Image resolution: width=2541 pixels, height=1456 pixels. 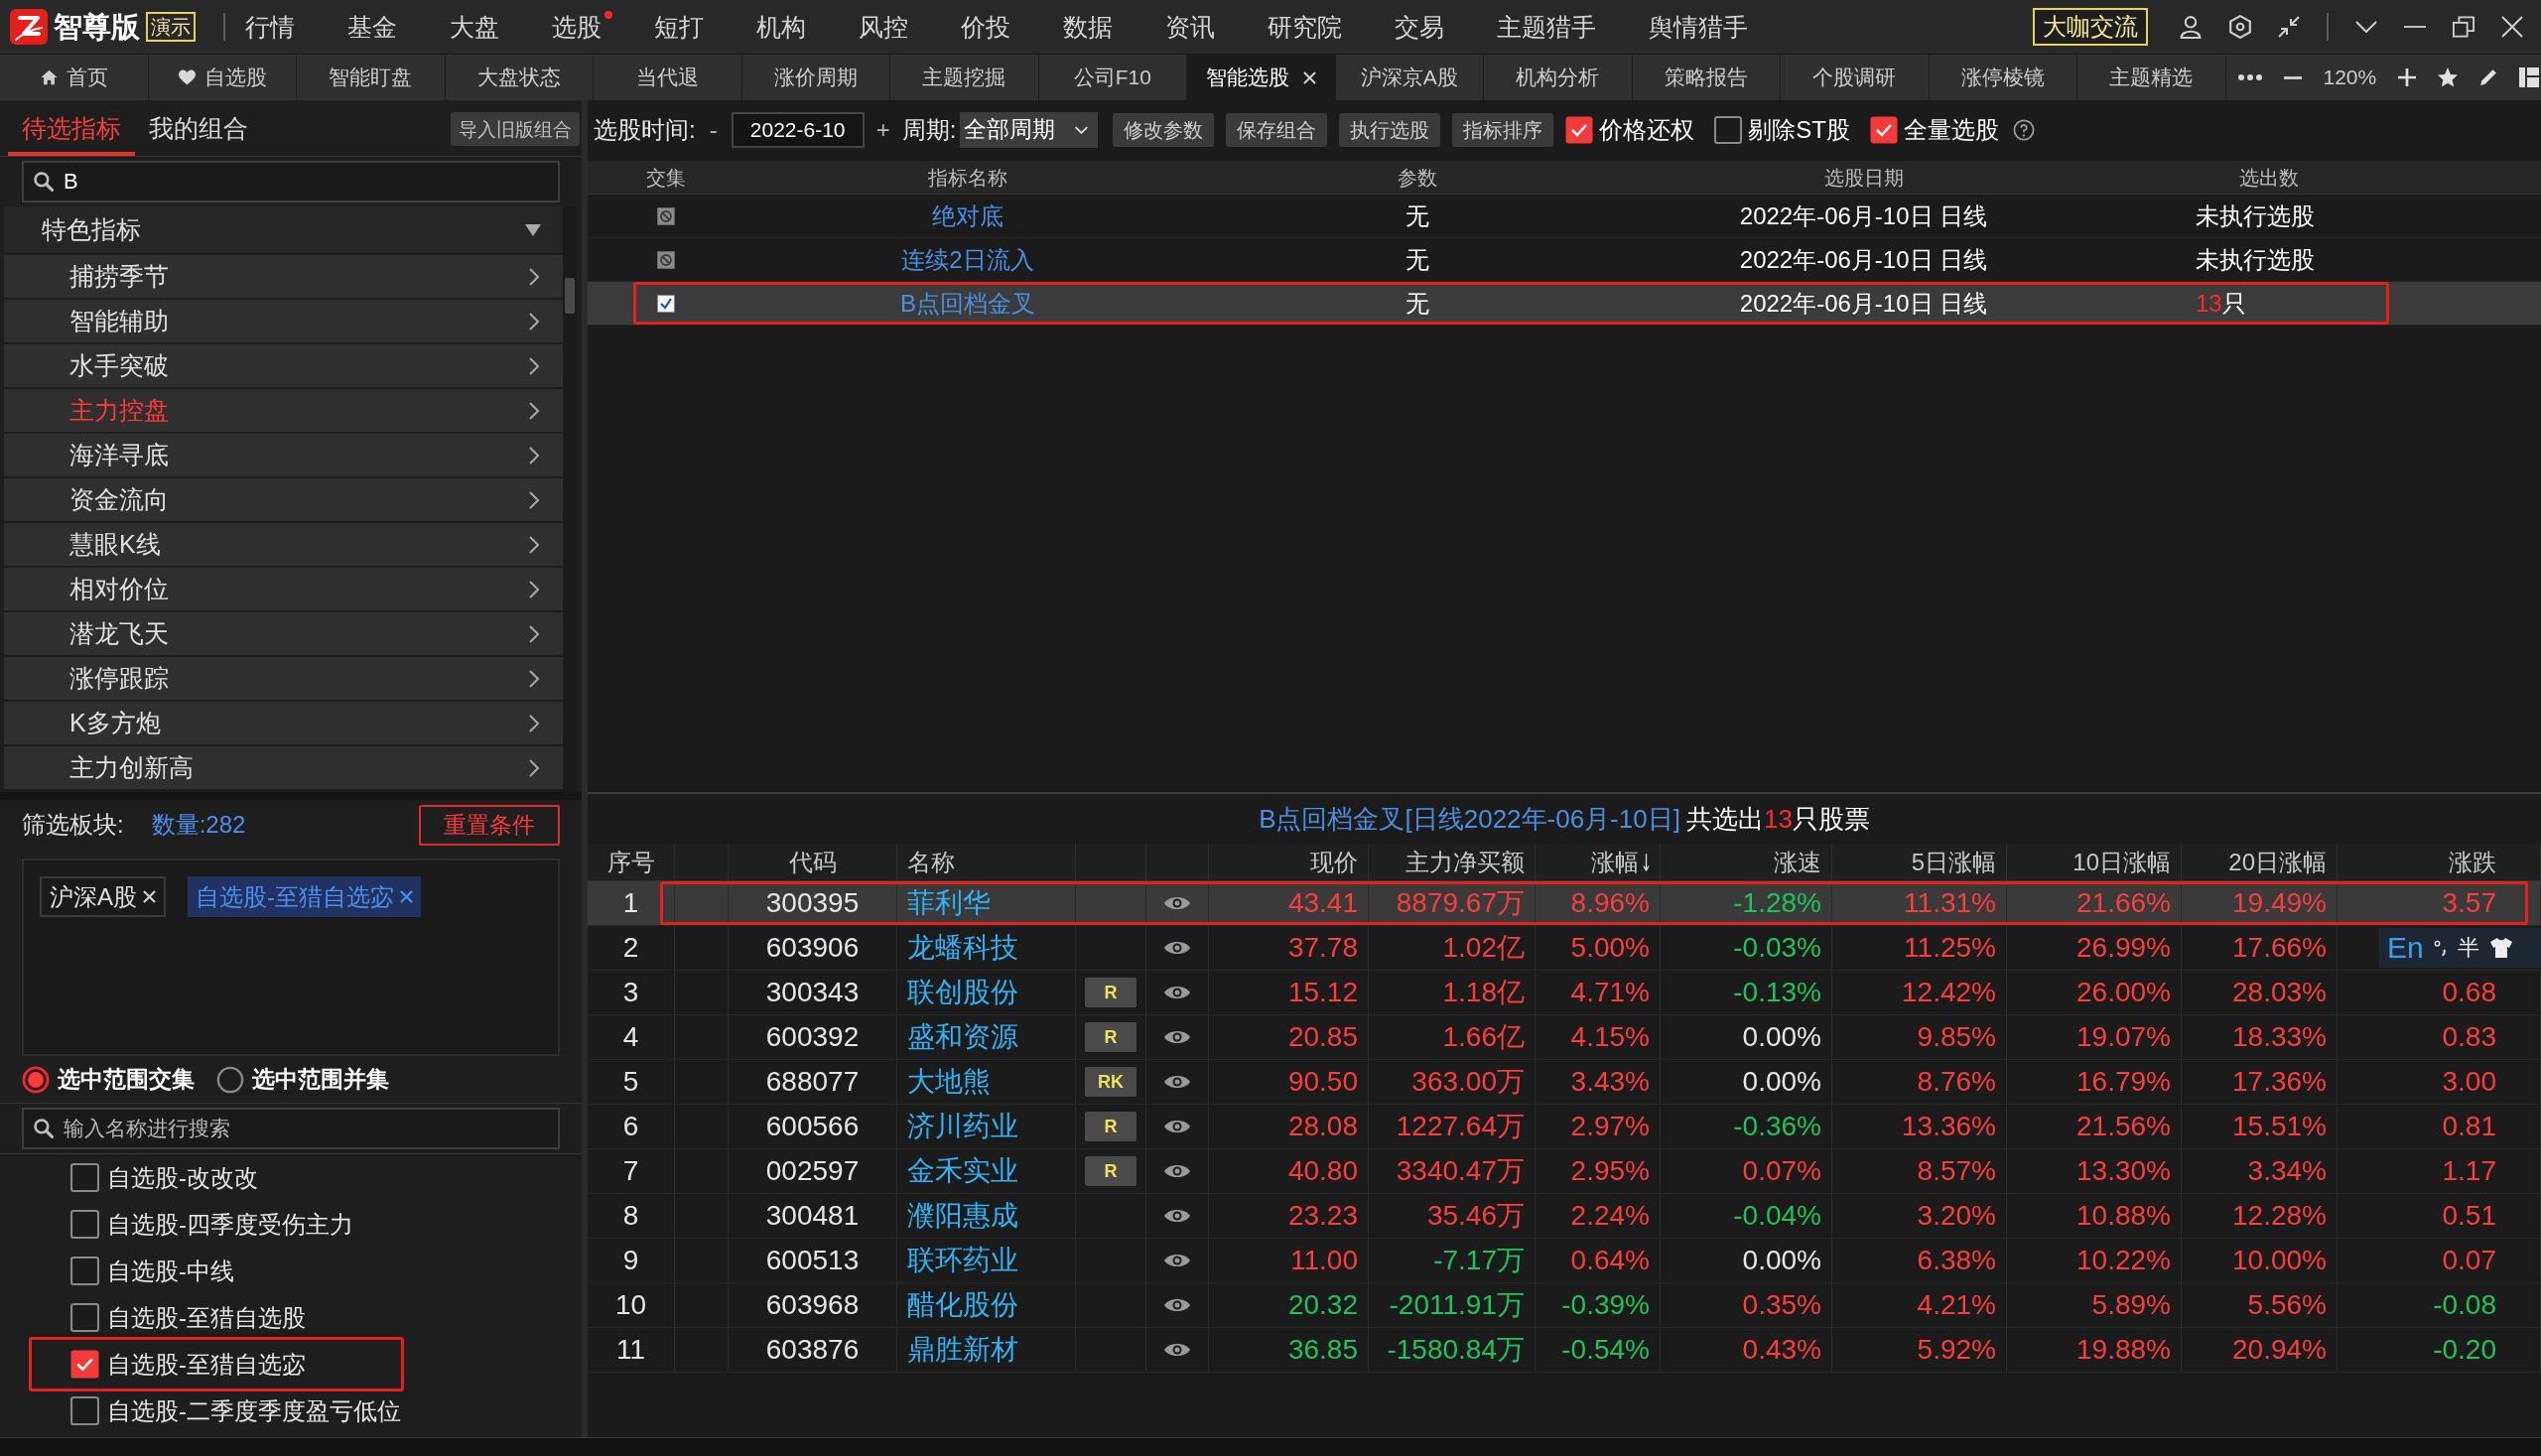 What do you see at coordinates (1277, 129) in the screenshot?
I see `toolbar-button: 保存组合` at bounding box center [1277, 129].